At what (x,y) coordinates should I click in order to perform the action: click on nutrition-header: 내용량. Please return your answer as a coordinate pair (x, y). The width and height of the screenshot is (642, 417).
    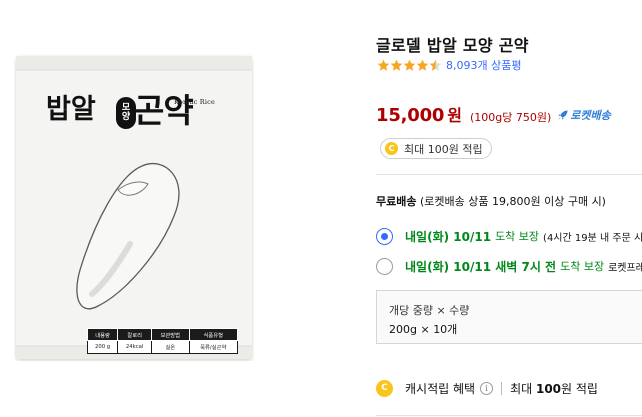
    Looking at the image, I should click on (102, 334).